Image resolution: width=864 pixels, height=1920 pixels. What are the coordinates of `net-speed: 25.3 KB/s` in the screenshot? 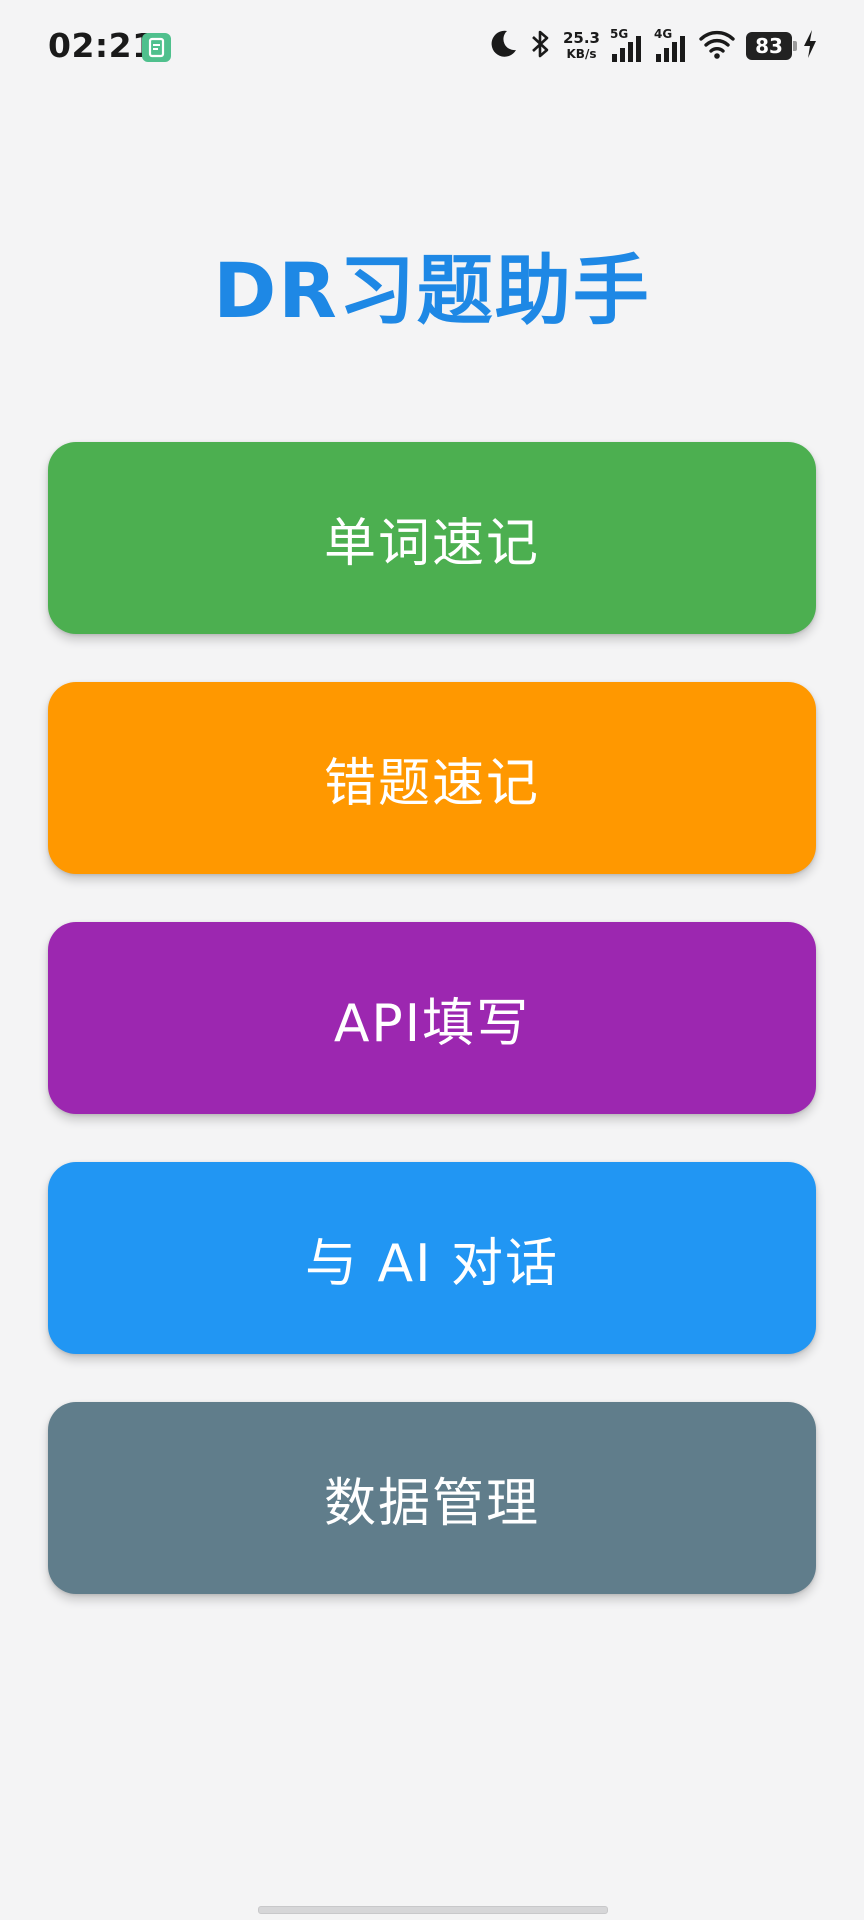 It's located at (581, 46).